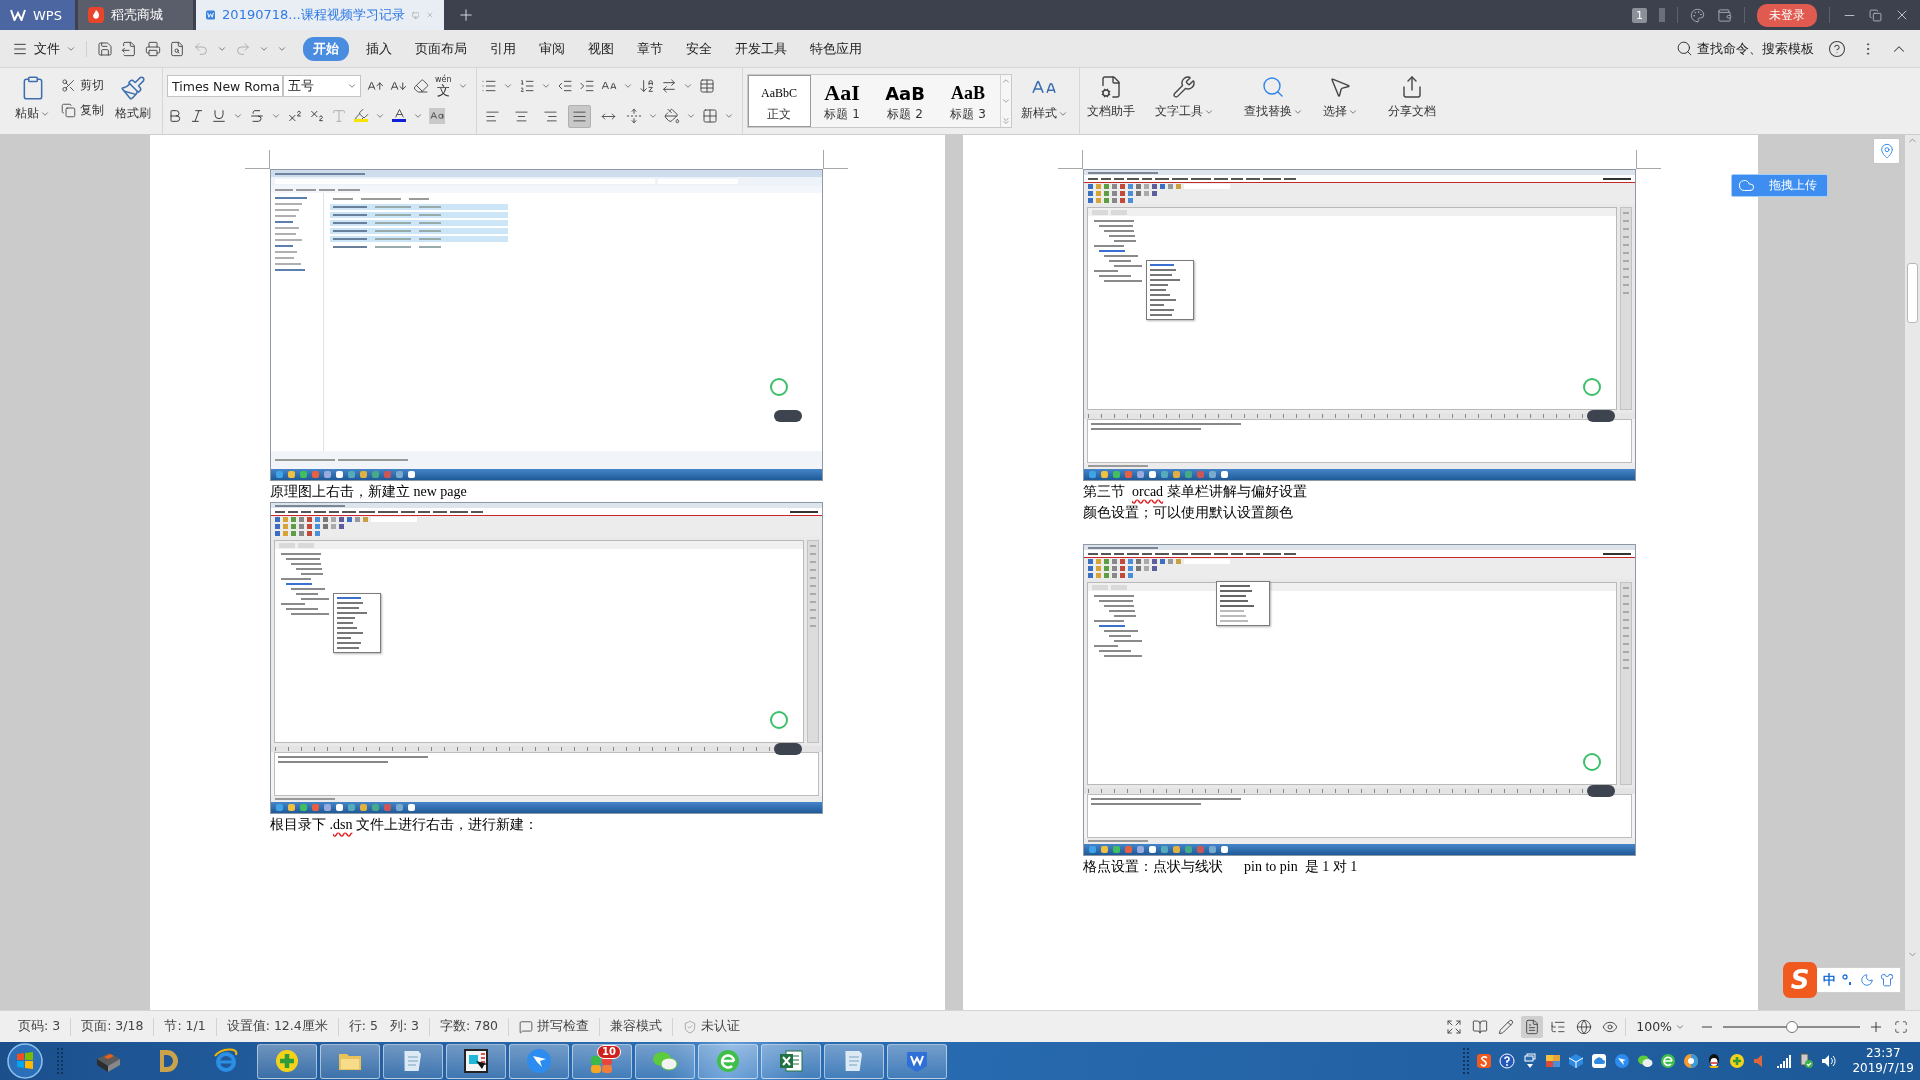 Image resolution: width=1920 pixels, height=1080 pixels. Describe the element at coordinates (219, 116) in the screenshot. I see `underline-icon` at that location.